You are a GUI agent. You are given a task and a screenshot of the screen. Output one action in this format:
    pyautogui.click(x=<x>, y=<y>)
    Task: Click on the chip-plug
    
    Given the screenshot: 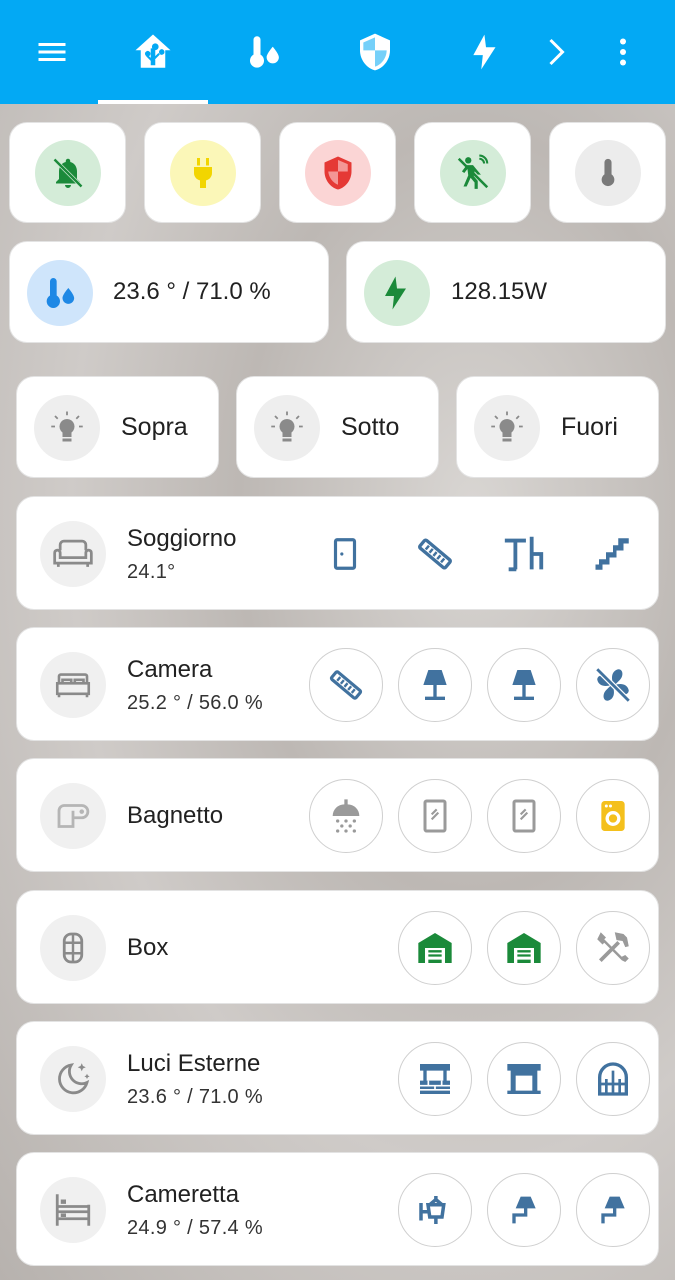 What is the action you would take?
    pyautogui.click(x=202, y=172)
    